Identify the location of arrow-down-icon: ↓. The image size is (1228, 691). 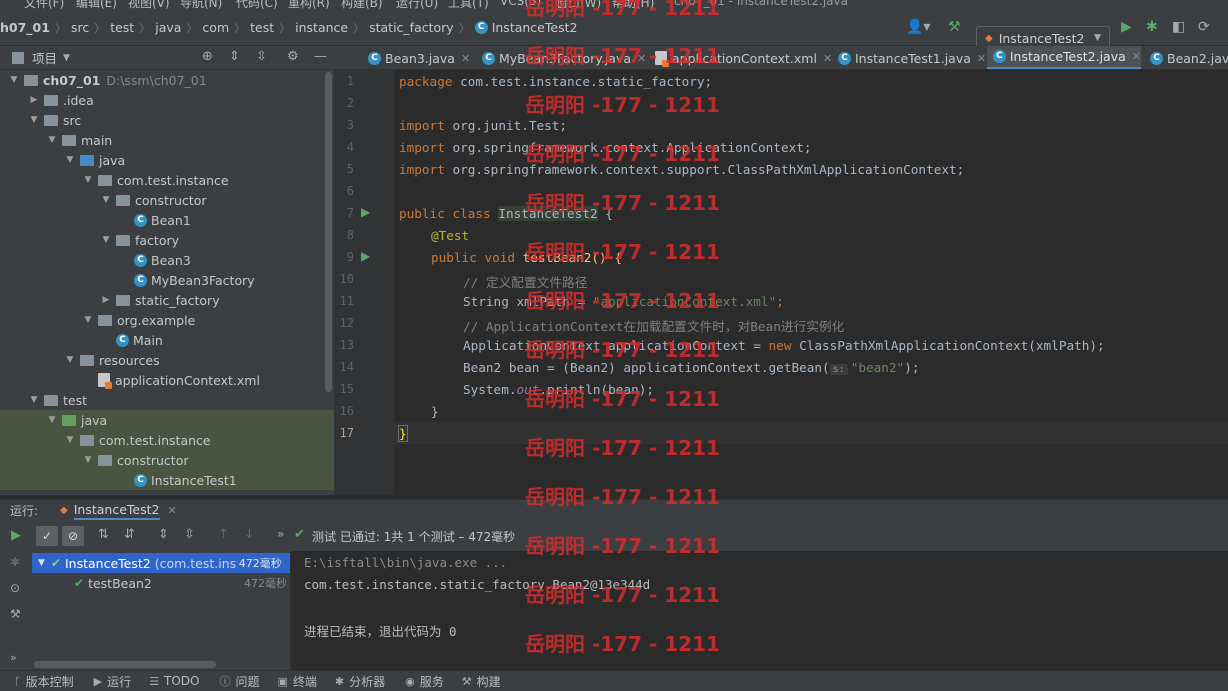
(249, 534).